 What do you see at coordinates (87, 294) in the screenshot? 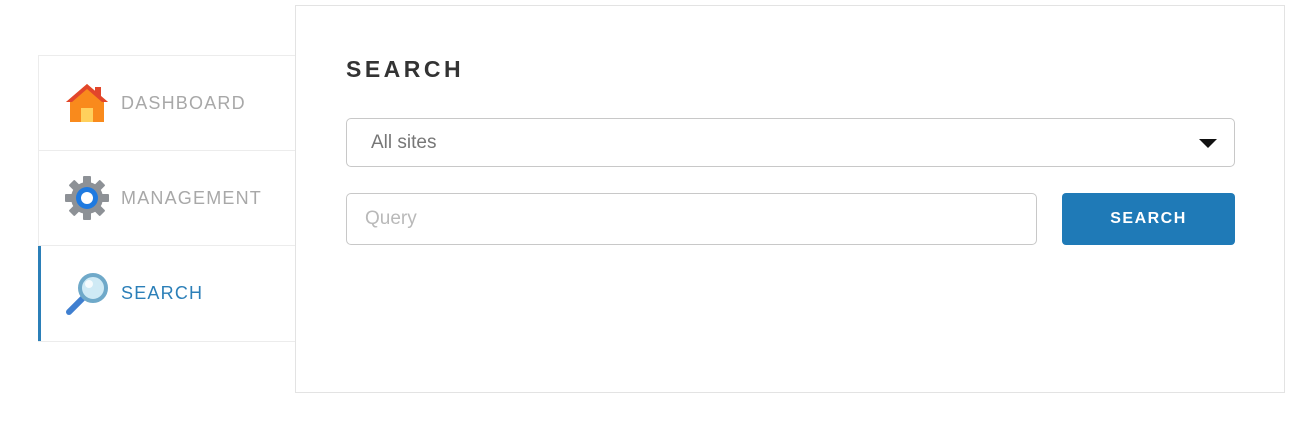
I see `magnifier-icon` at bounding box center [87, 294].